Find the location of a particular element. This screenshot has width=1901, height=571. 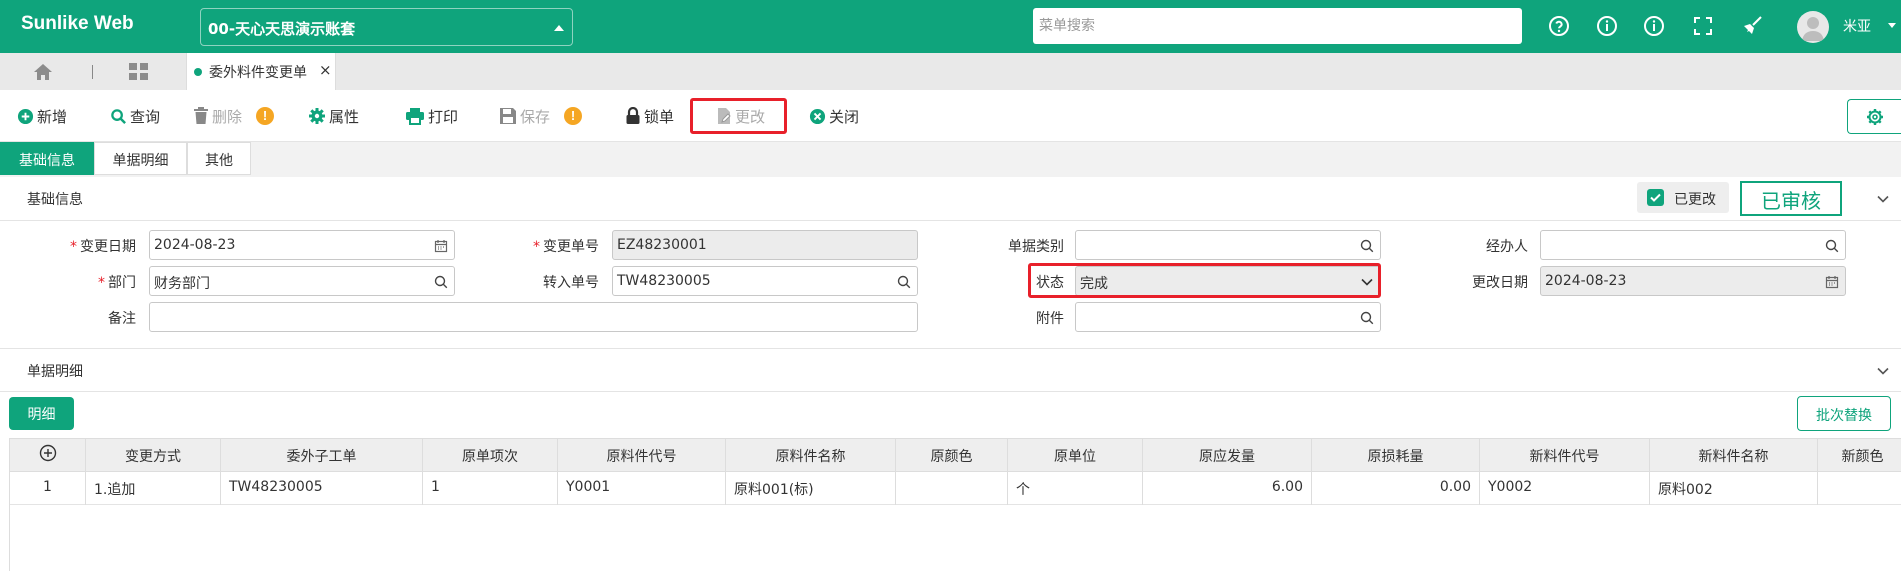

lock-button: 锁单 is located at coordinates (649, 116).